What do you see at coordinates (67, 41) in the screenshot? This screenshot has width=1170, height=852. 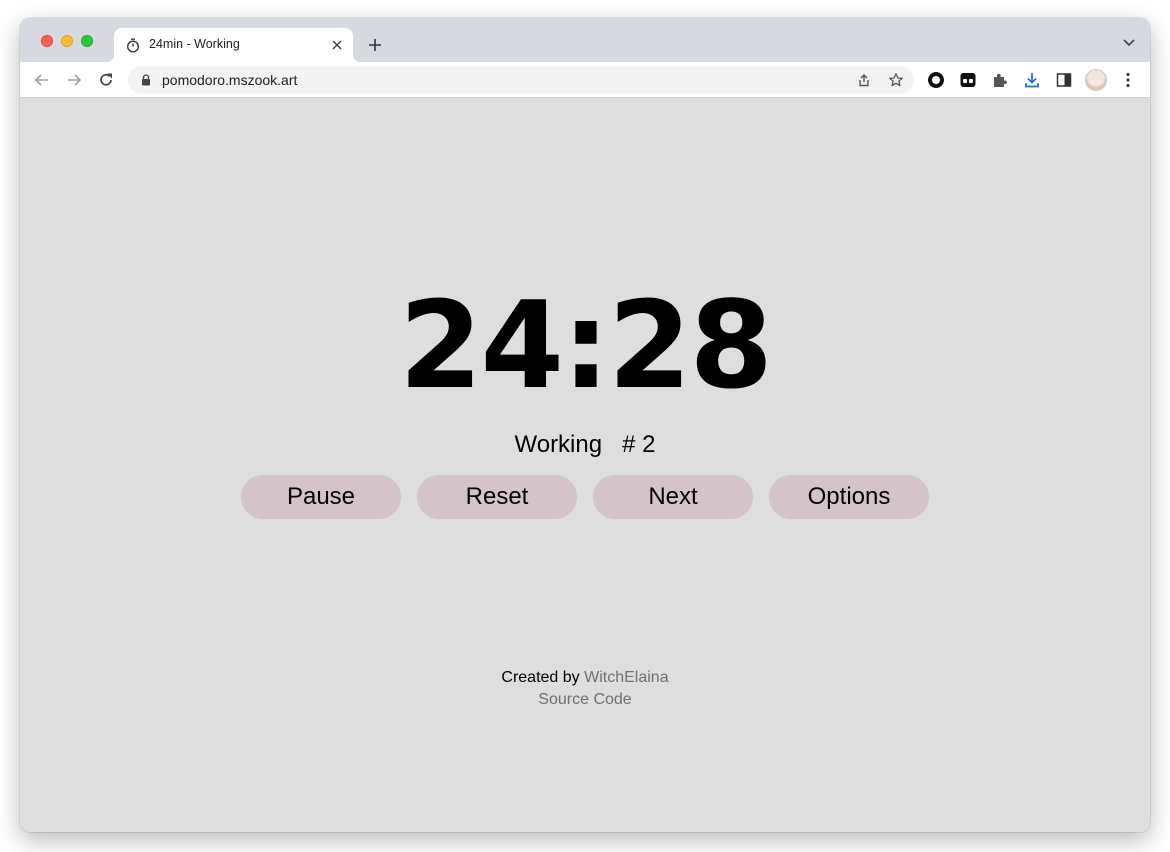 I see `minimize-window-button` at bounding box center [67, 41].